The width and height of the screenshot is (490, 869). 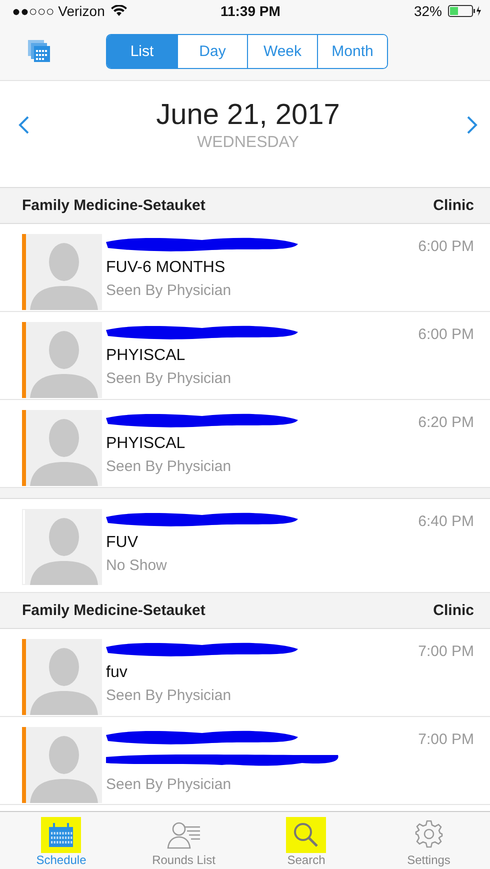 What do you see at coordinates (117, 673) in the screenshot?
I see `visit-type: fuv` at bounding box center [117, 673].